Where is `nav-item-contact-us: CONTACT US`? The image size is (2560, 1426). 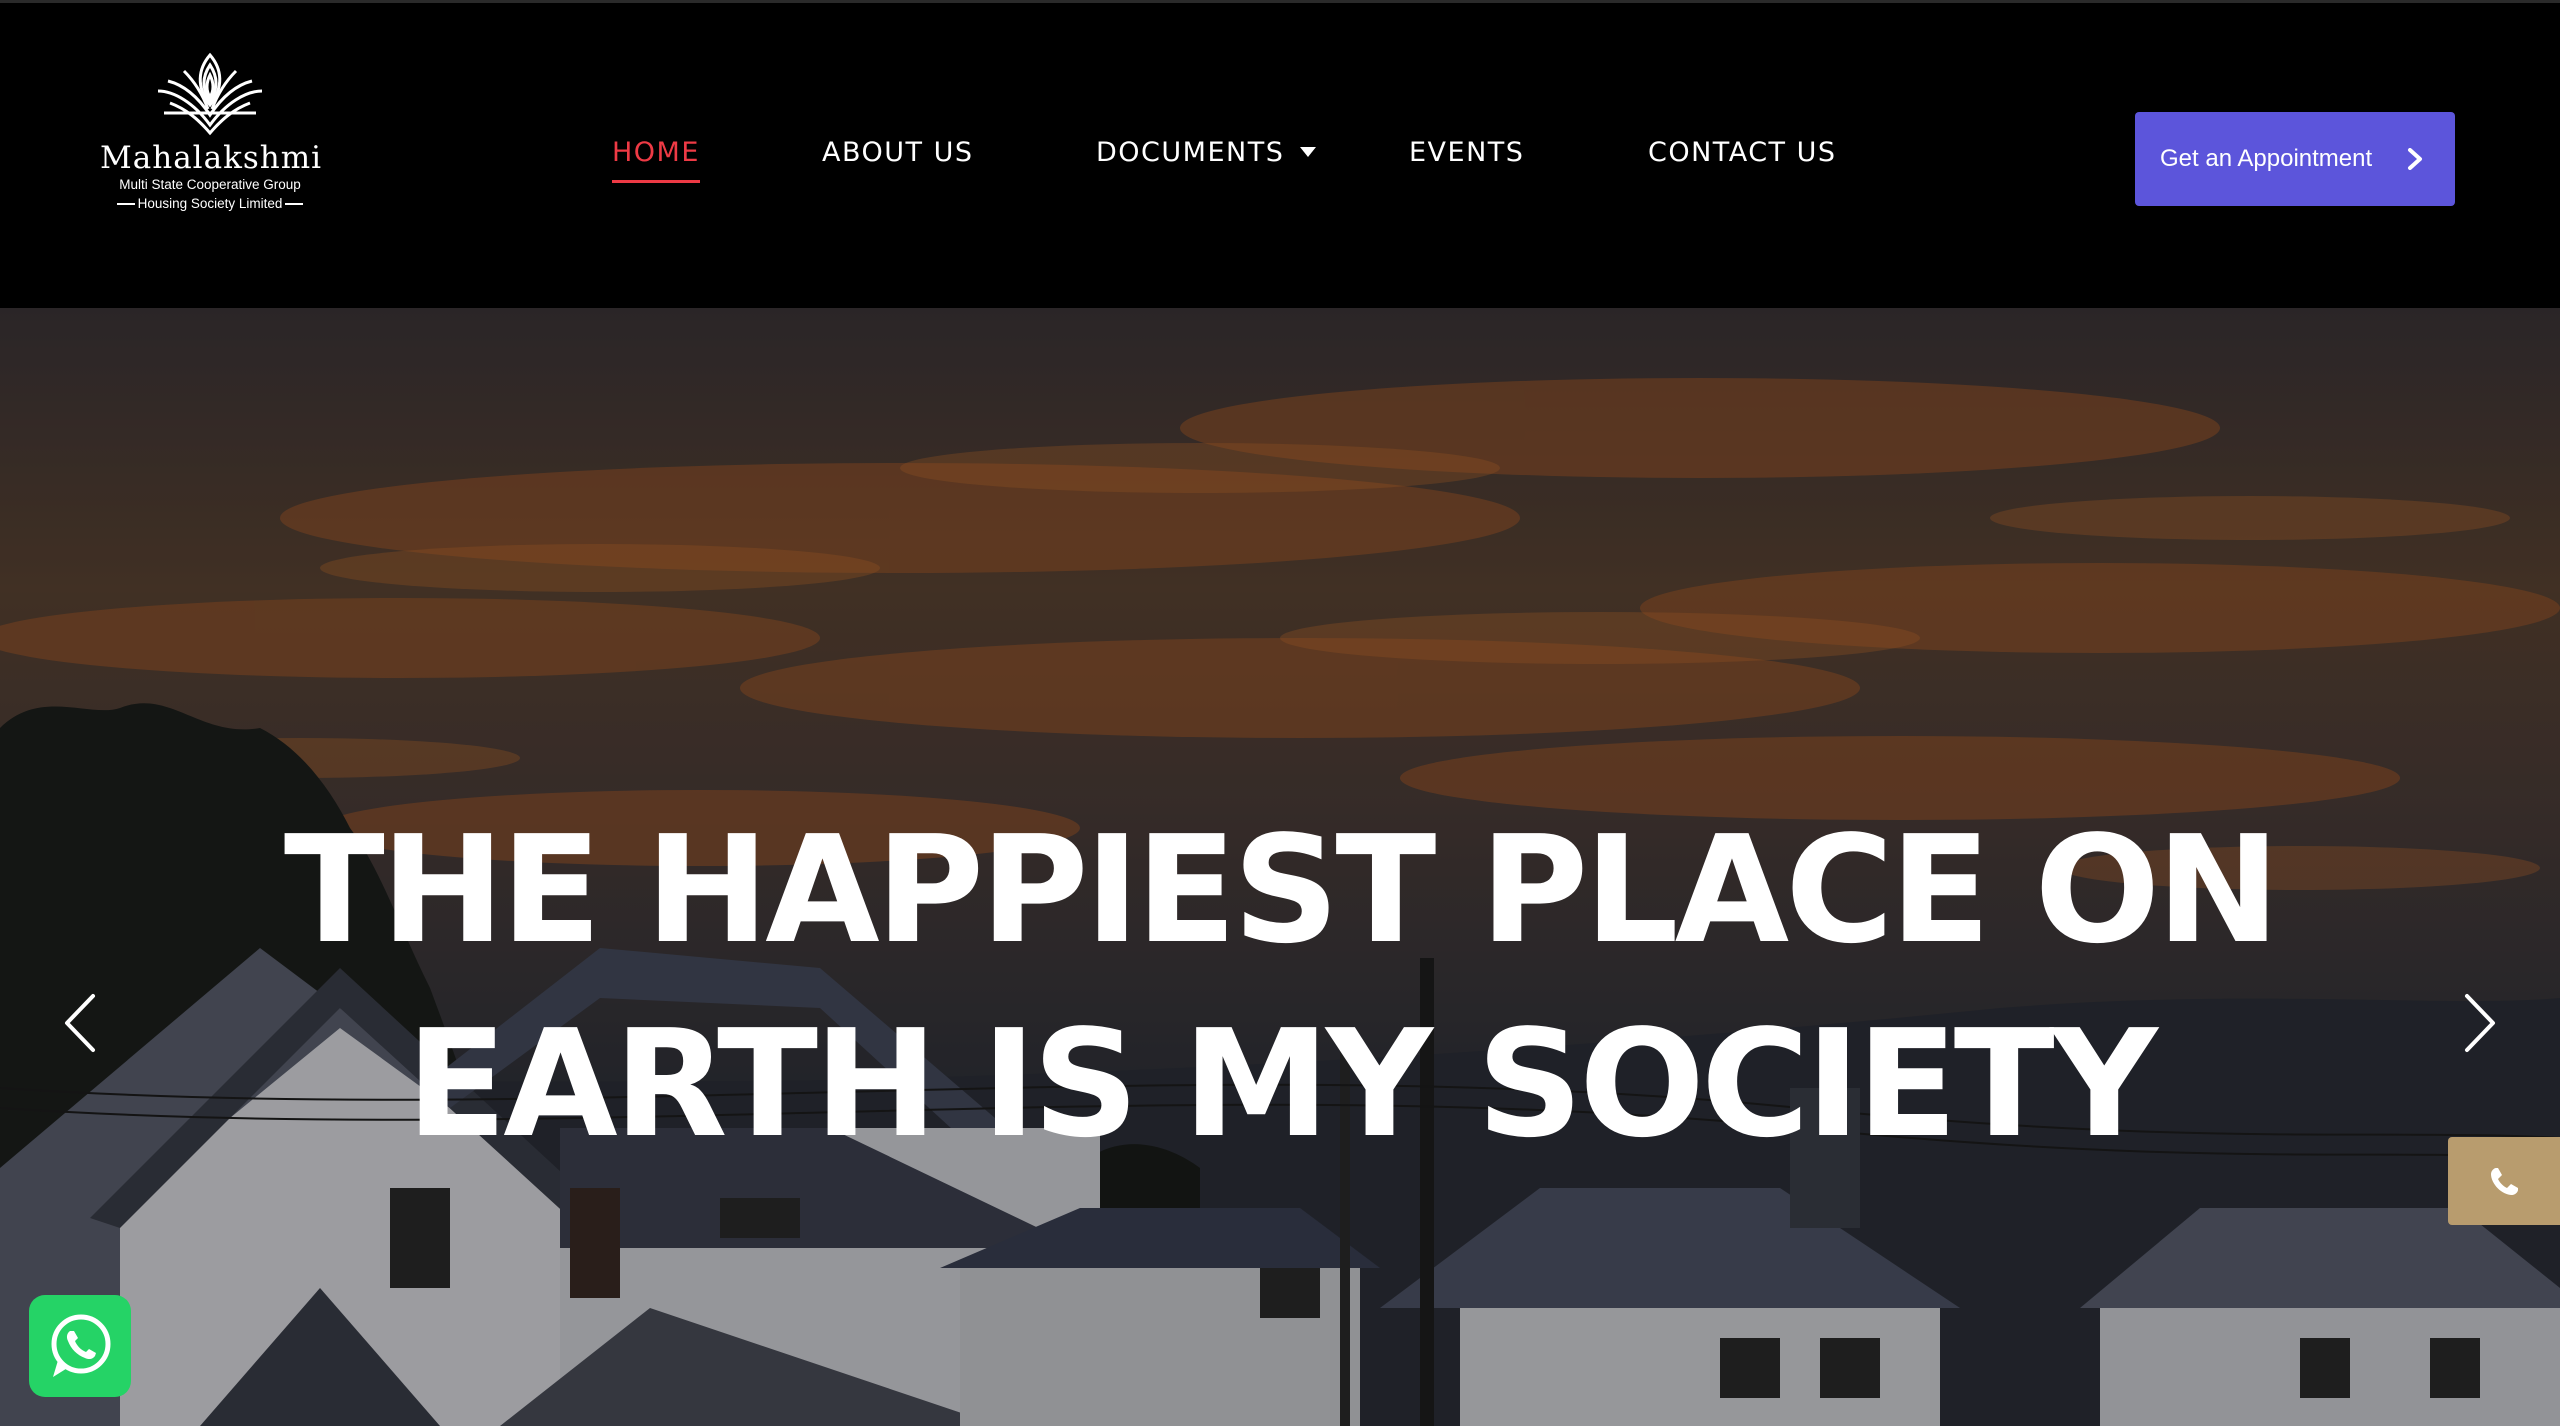
nav-item-contact-us: CONTACT US is located at coordinates (1742, 153).